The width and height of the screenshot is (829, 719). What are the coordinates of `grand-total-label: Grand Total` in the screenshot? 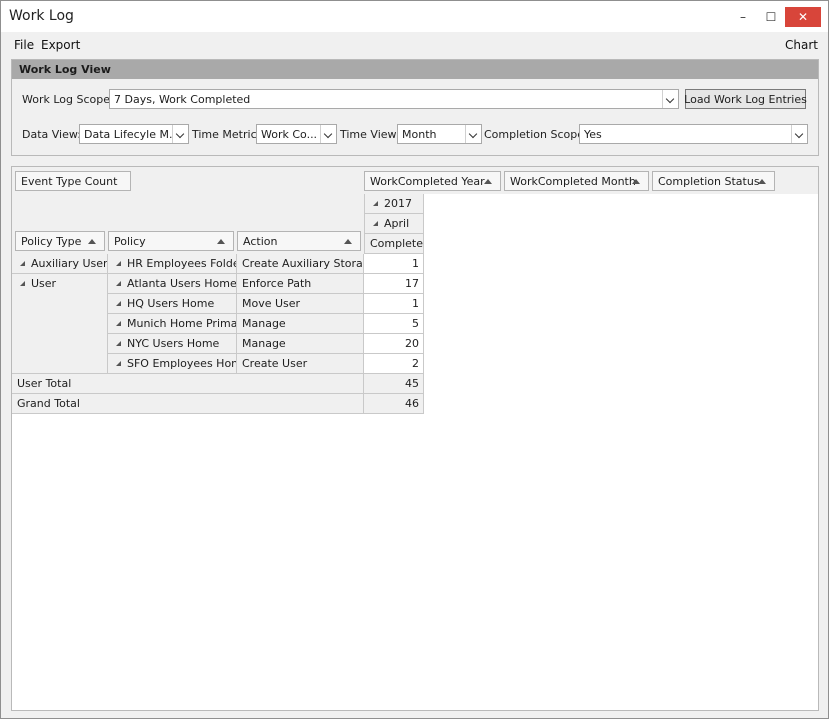 It's located at (188, 404).